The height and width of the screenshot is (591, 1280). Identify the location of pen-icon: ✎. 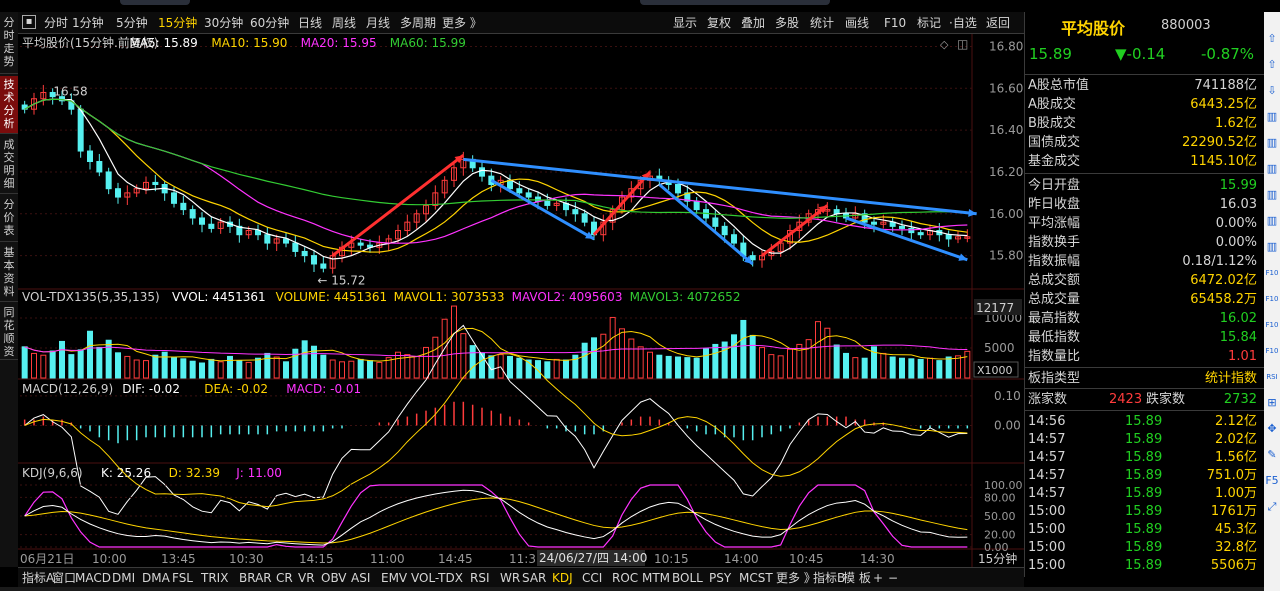
(1272, 455).